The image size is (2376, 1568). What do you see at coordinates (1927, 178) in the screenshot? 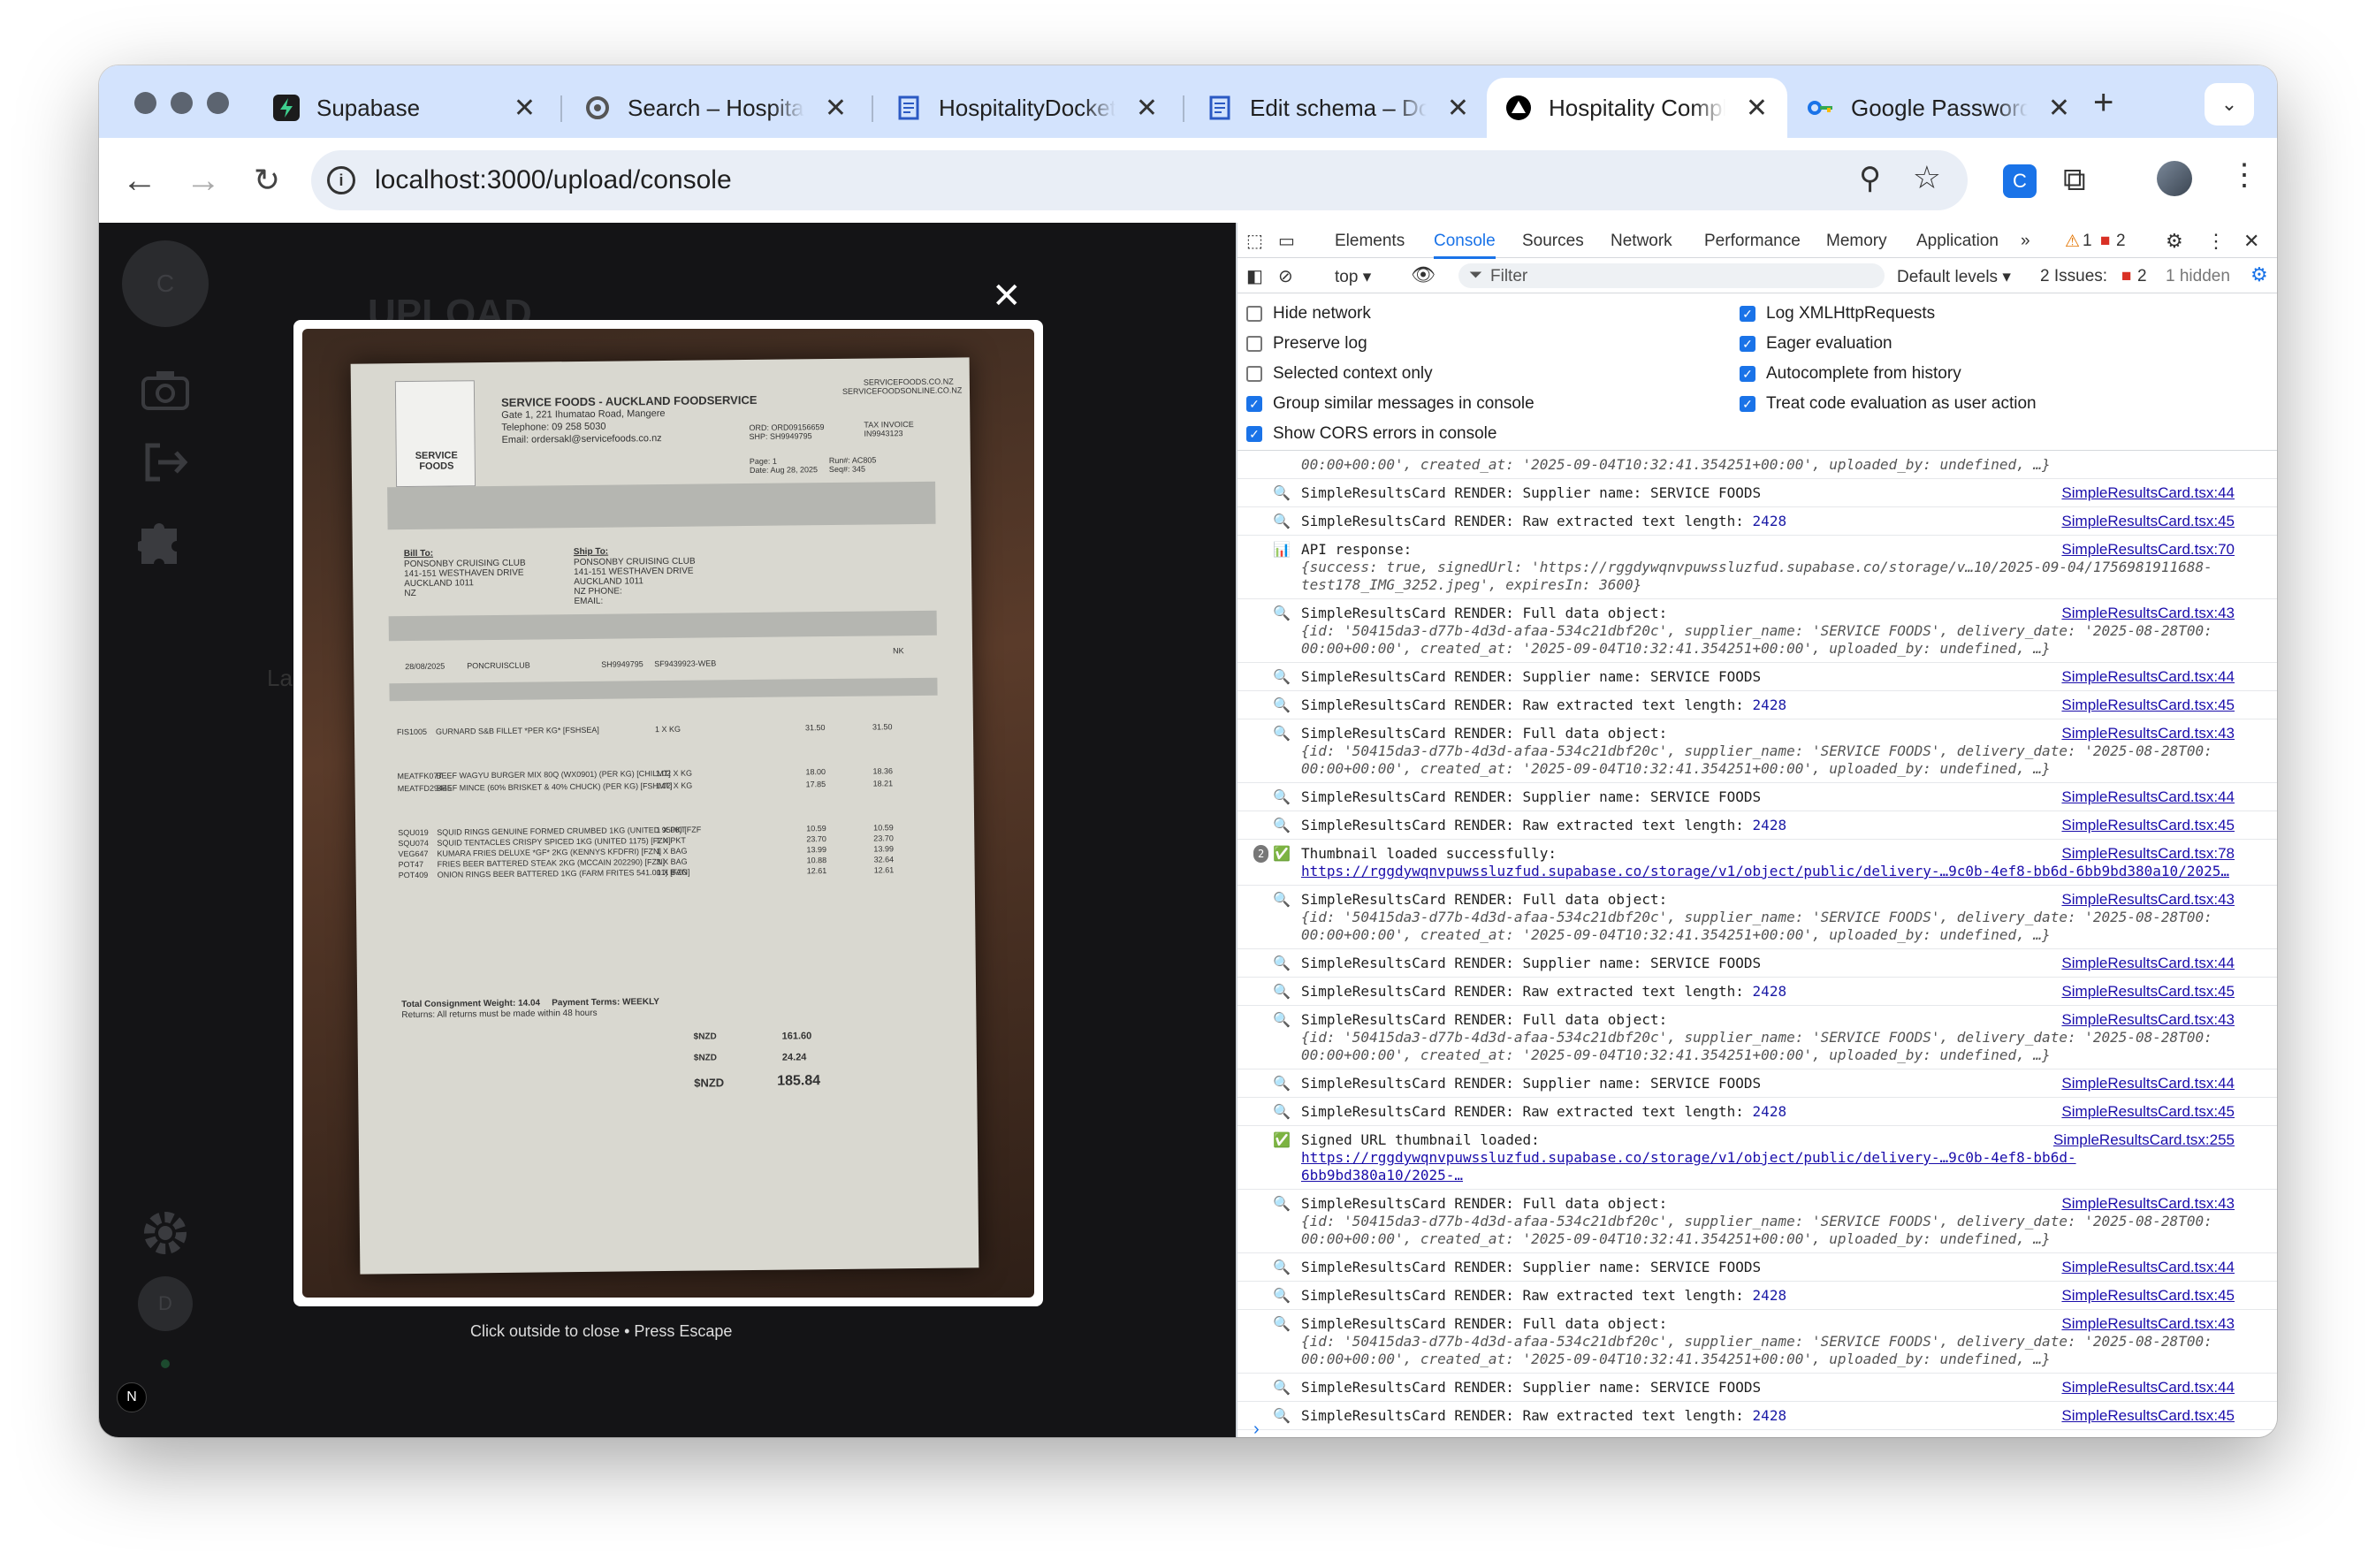
I see `bookmark-star-icon: ☆` at bounding box center [1927, 178].